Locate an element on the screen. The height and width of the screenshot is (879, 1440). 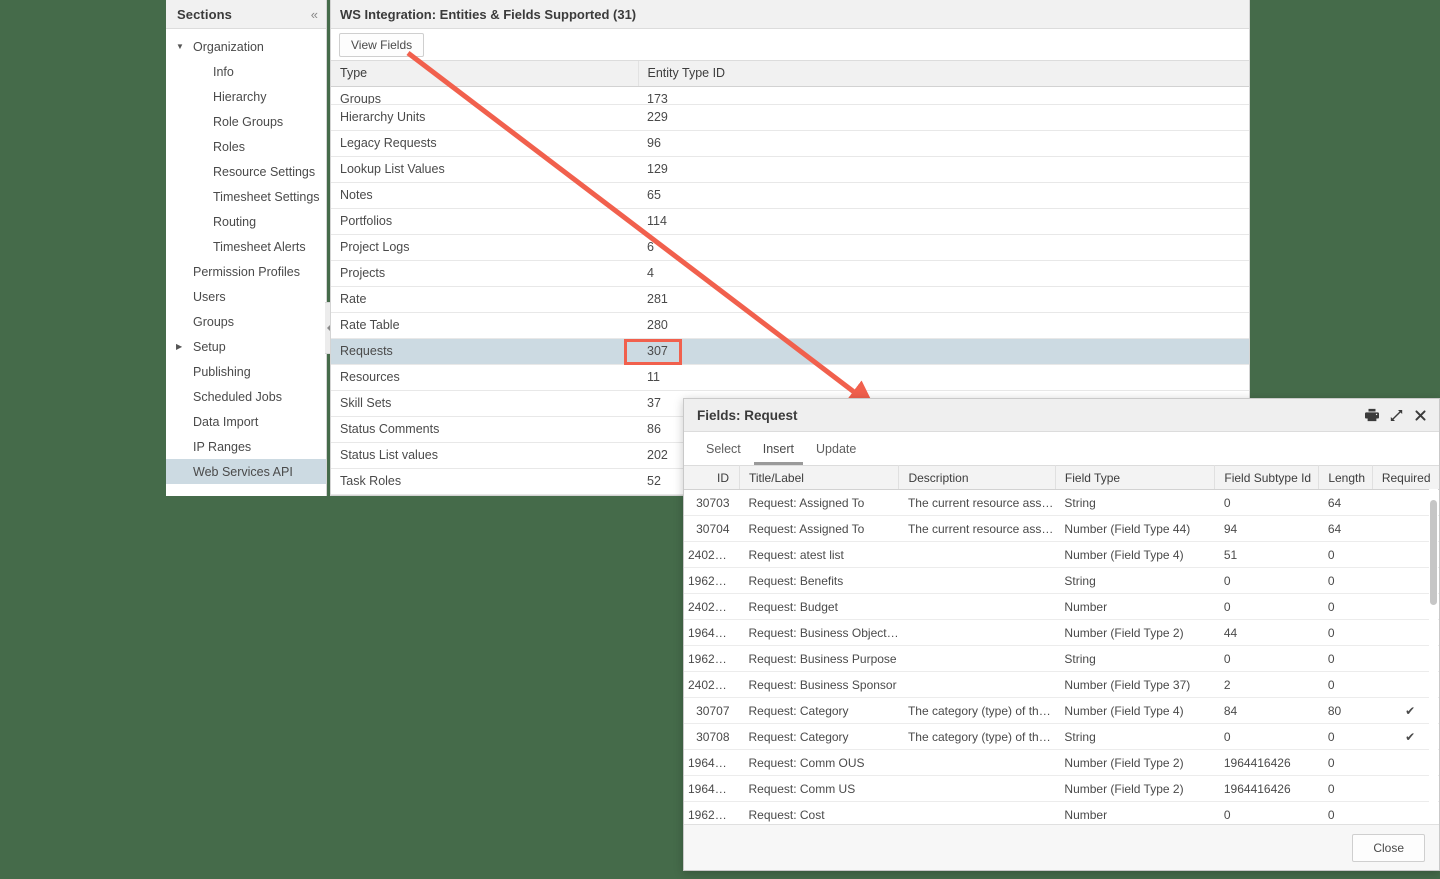
field-type-cell: Number (Field Type 4) is located at coordinates (1135, 554).